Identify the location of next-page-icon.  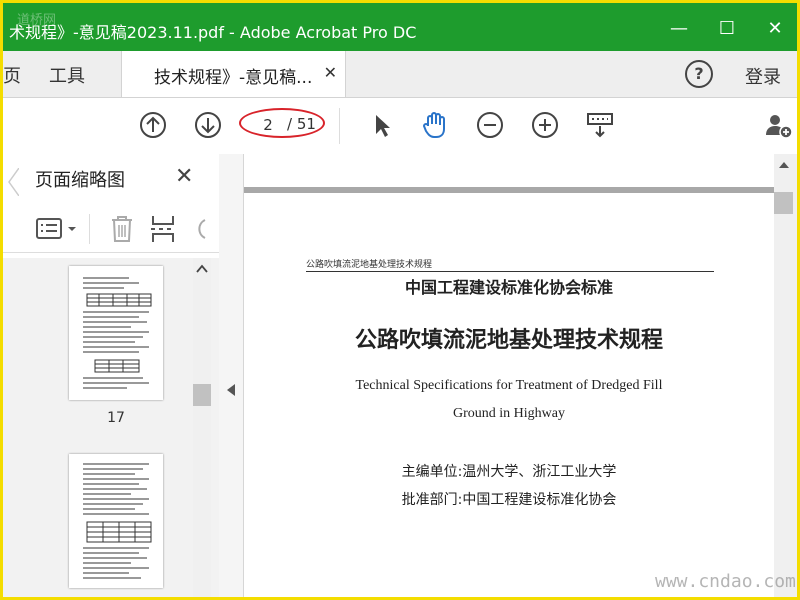
(208, 125).